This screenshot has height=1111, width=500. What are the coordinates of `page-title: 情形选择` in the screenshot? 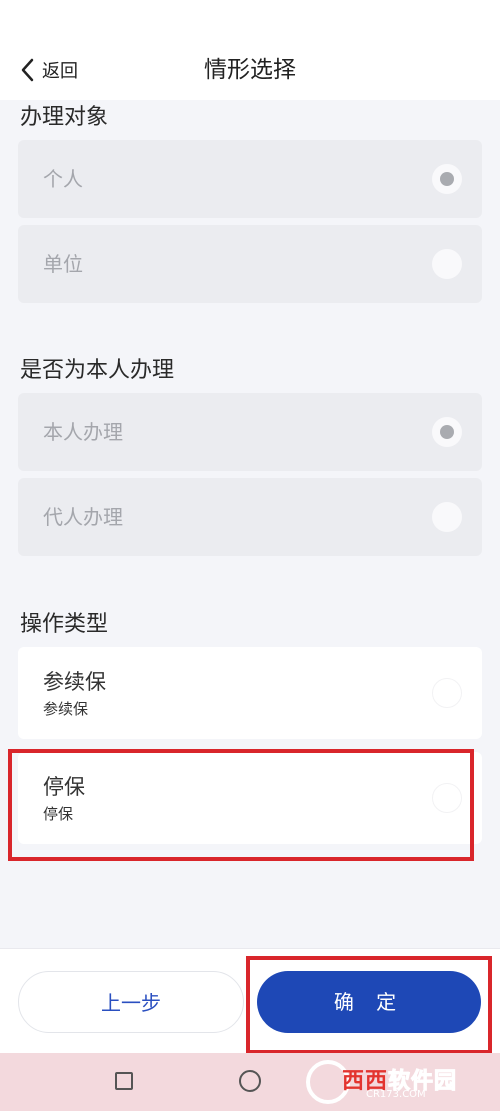 It's located at (250, 70).